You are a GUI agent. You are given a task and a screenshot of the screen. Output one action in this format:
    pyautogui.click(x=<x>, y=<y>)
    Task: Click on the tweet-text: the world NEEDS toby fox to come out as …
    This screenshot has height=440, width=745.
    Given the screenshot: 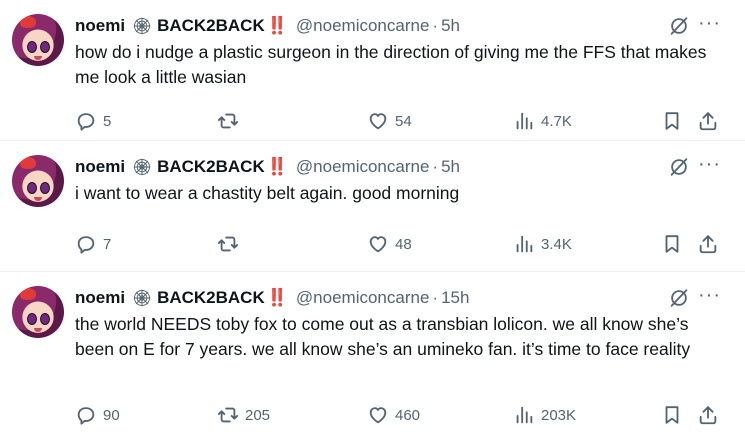 What is the action you would take?
    pyautogui.click(x=383, y=336)
    